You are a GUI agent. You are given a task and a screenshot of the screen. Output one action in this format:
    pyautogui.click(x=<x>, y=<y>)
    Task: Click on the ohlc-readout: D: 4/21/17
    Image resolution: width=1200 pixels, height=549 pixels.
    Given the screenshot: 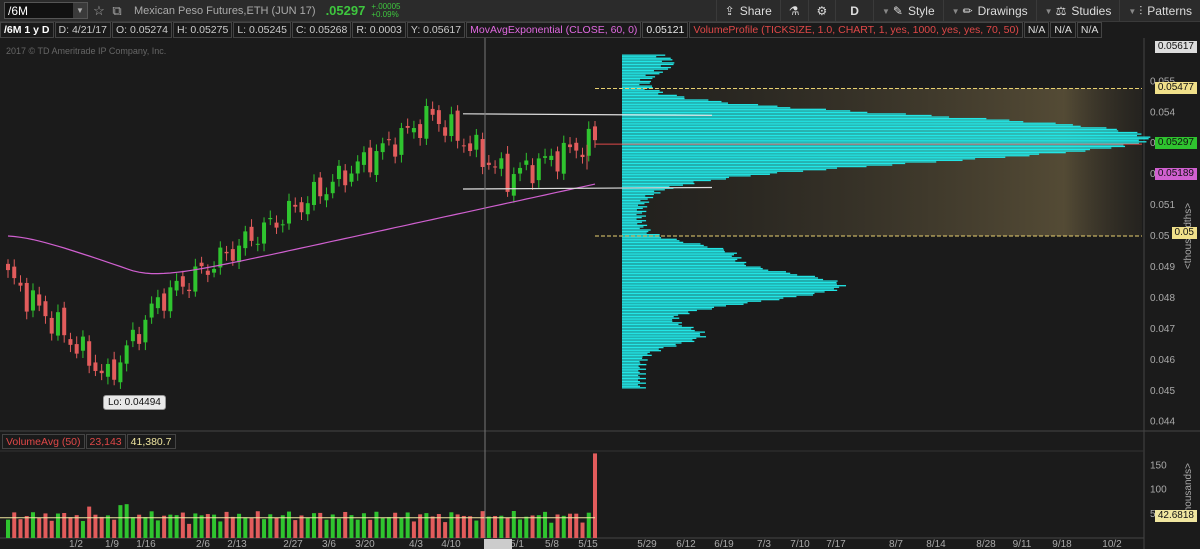 What is the action you would take?
    pyautogui.click(x=82, y=30)
    